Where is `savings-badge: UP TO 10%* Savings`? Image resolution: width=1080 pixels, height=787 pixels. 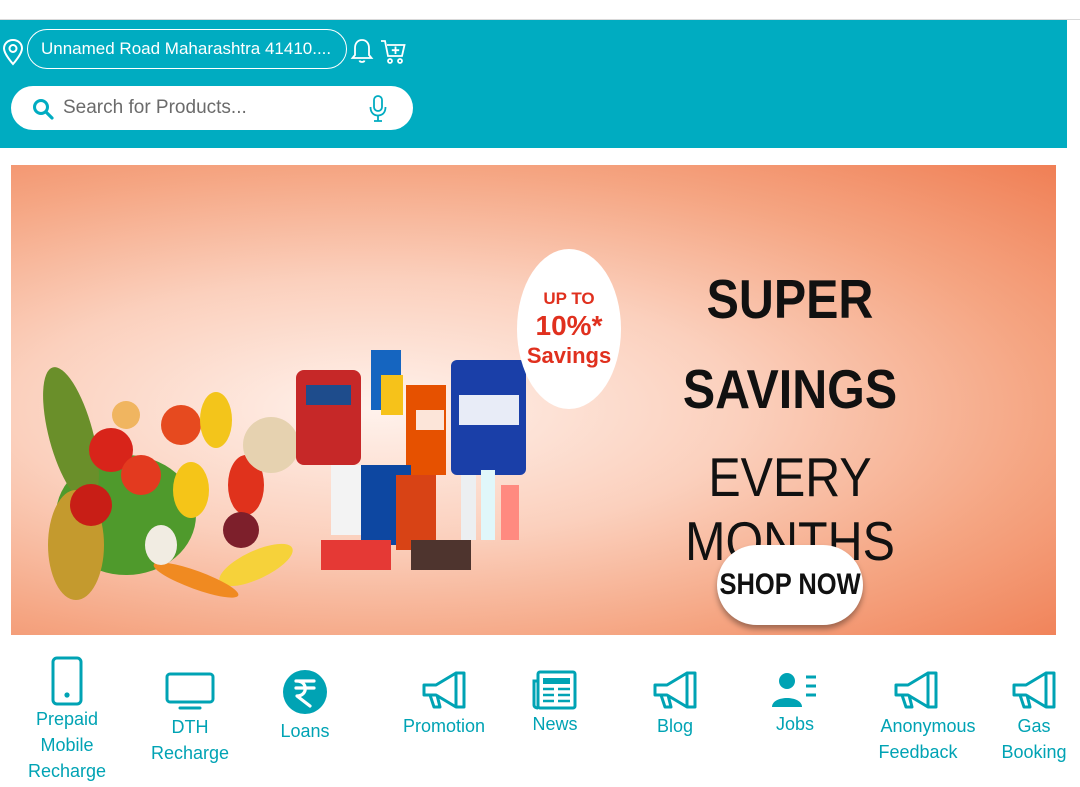
savings-badge: UP TO 10%* Savings is located at coordinates (569, 329).